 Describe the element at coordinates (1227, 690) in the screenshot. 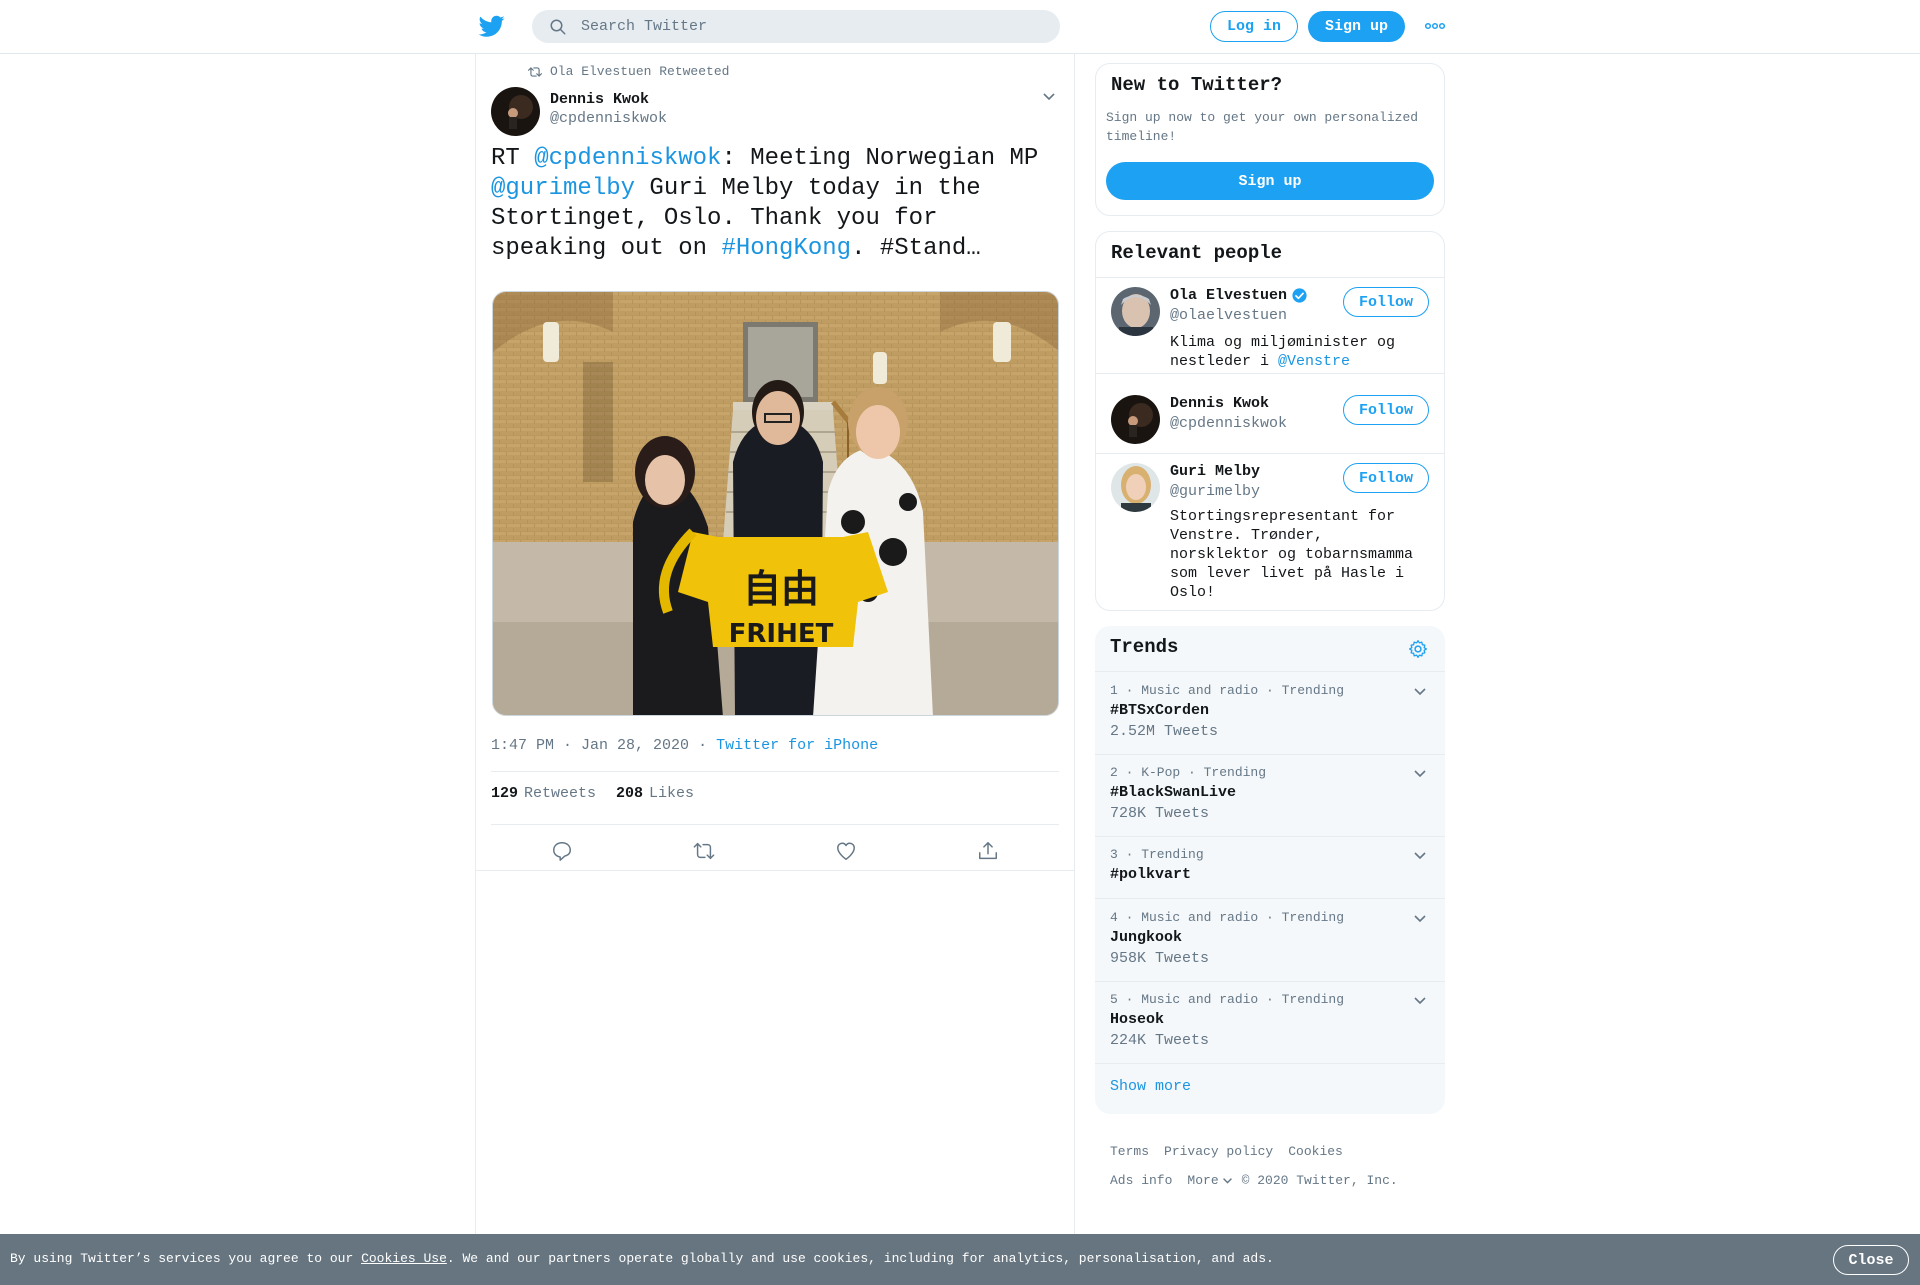

I see `trend-meta: 1 · Music and radio · Trending` at that location.